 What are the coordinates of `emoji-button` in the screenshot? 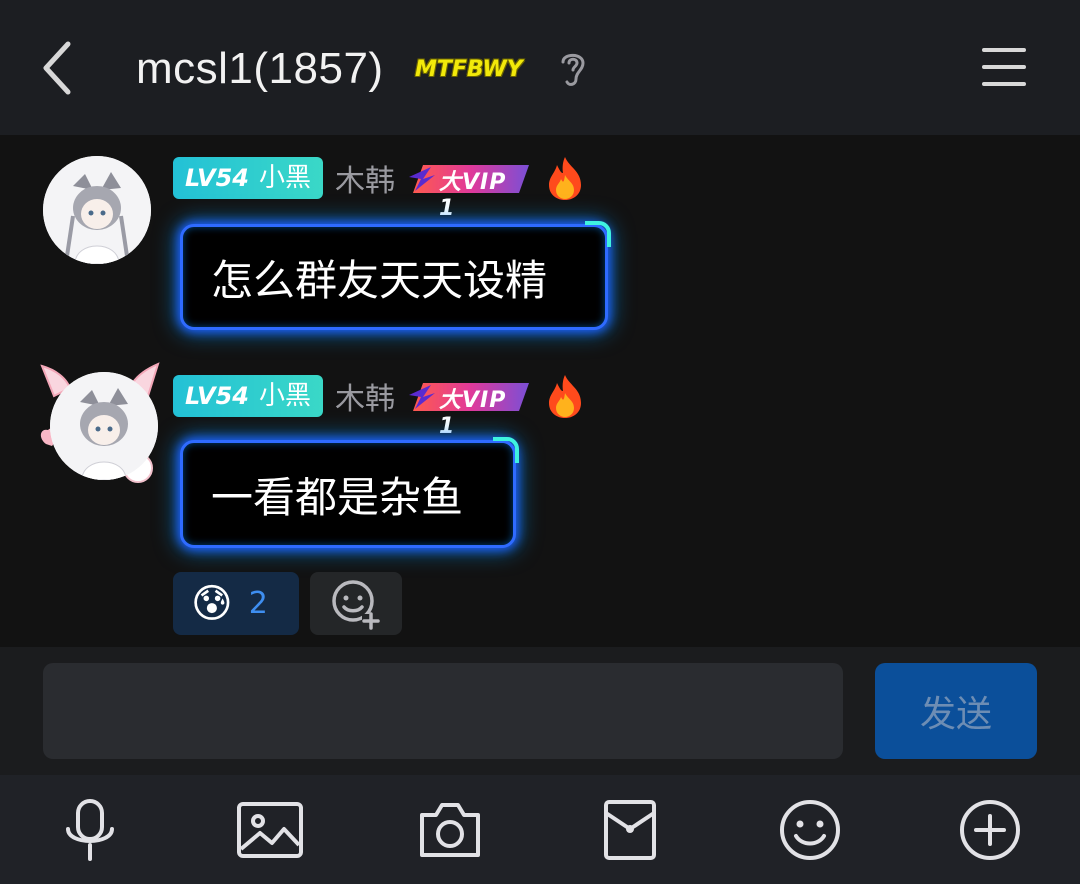 It's located at (810, 830).